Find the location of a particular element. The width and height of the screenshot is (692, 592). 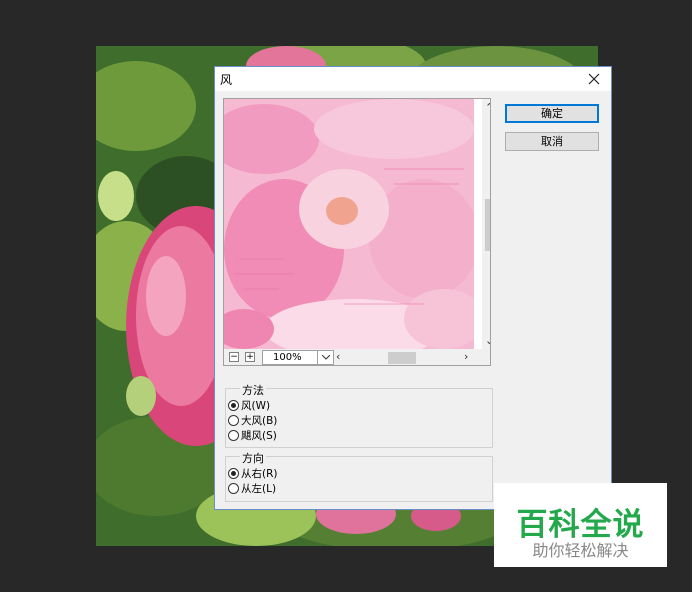

horizontal-scroll-thumb is located at coordinates (402, 358).